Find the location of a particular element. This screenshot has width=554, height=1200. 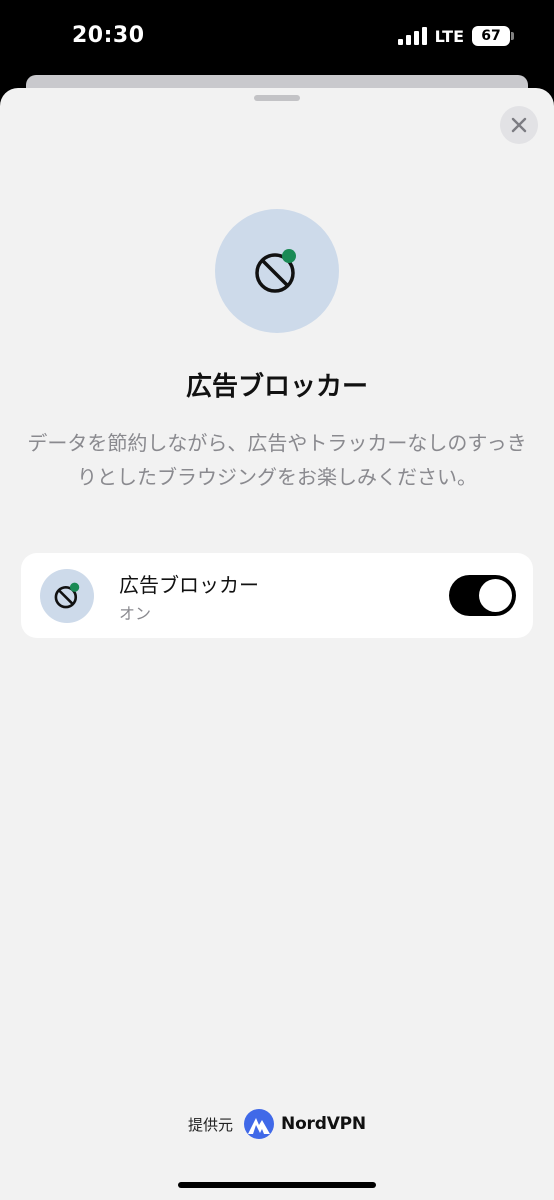

hero-icon-circle is located at coordinates (277, 271).